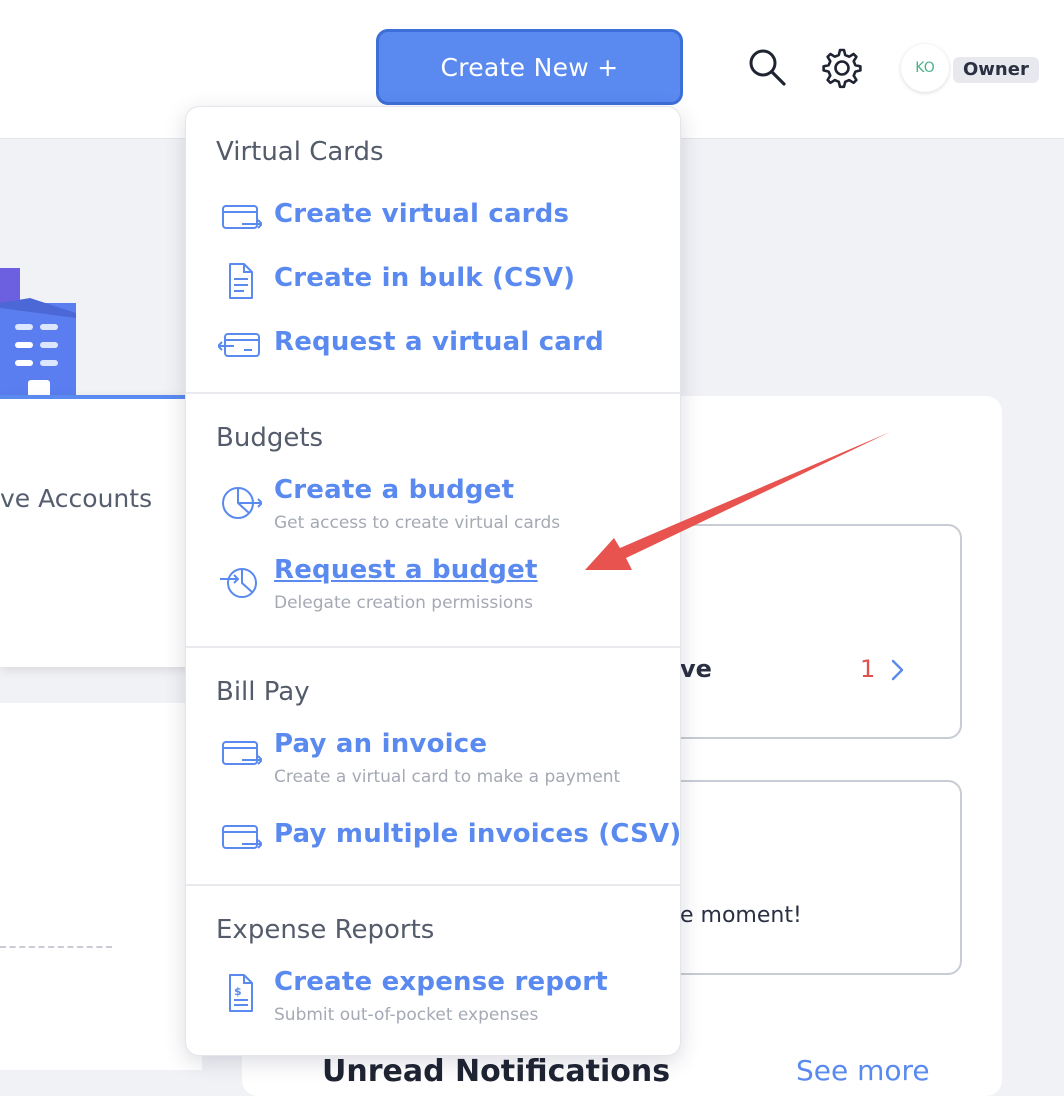  Describe the element at coordinates (447, 777) in the screenshot. I see `menu-item-description: Create a virtual card to make a payment` at that location.